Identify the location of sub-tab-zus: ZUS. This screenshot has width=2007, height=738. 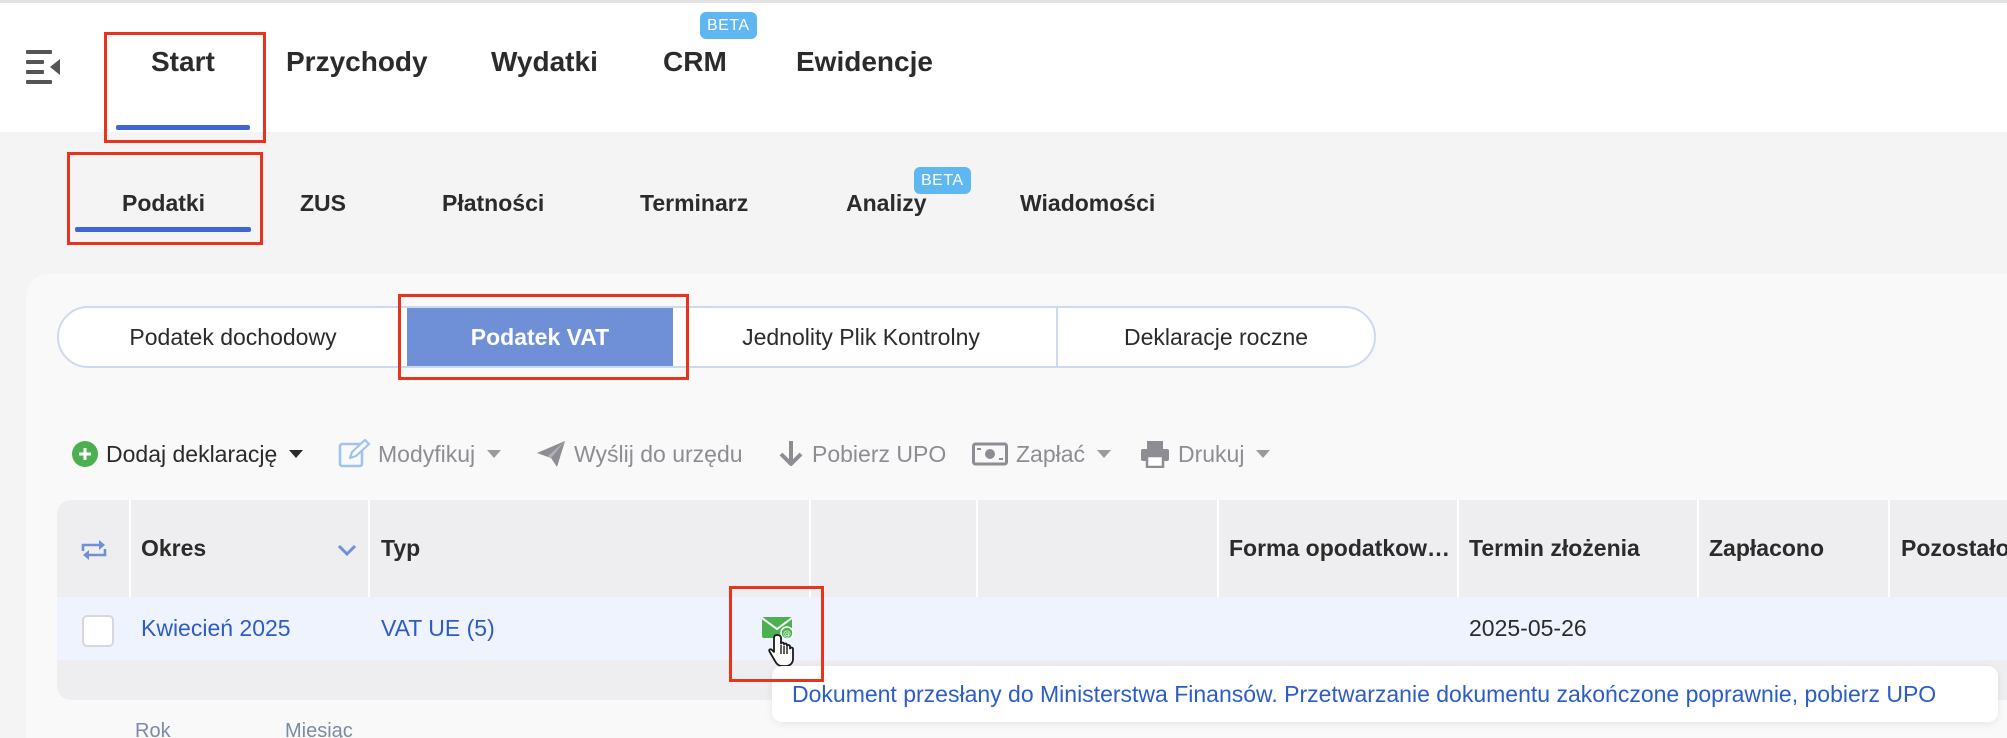
(323, 207).